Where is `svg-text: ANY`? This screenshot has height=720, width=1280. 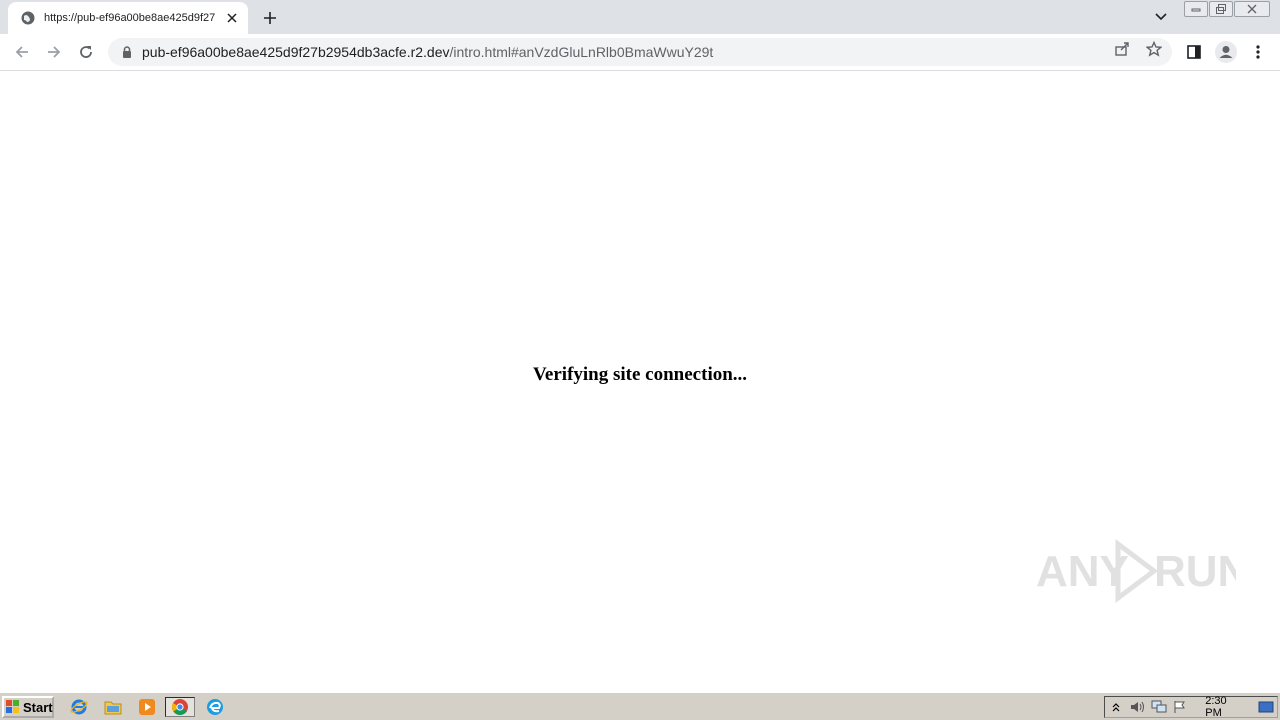
svg-text: ANY is located at coordinates (1082, 571).